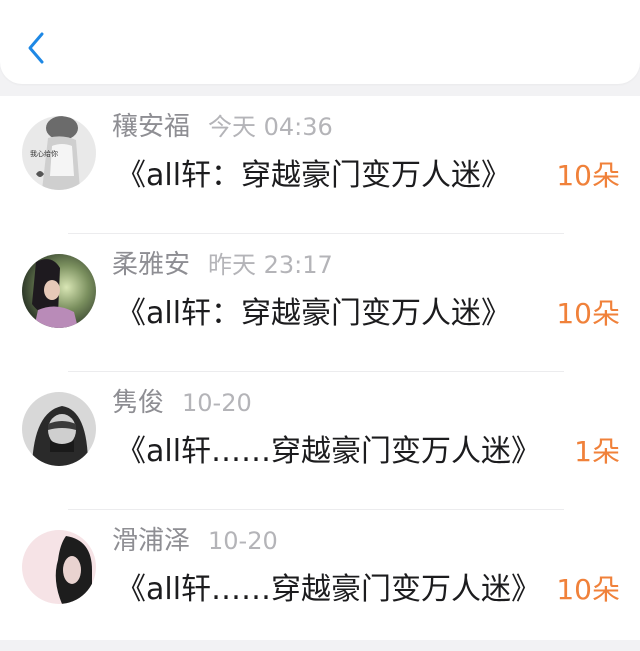 This screenshot has width=640, height=651. I want to click on sender-name: 柔雅安 昨天 23:17, so click(222, 265).